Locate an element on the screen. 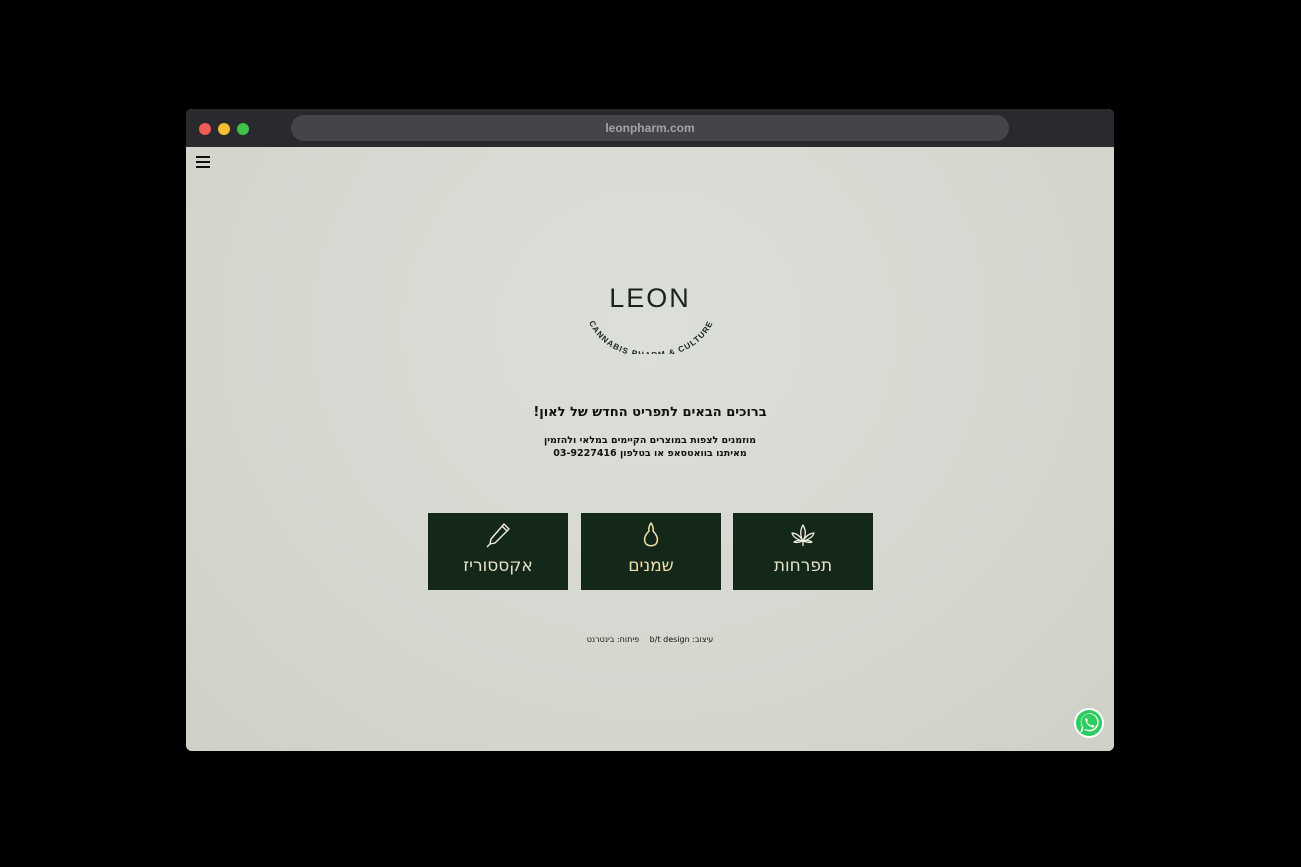  maximize-window-button is located at coordinates (243, 129).